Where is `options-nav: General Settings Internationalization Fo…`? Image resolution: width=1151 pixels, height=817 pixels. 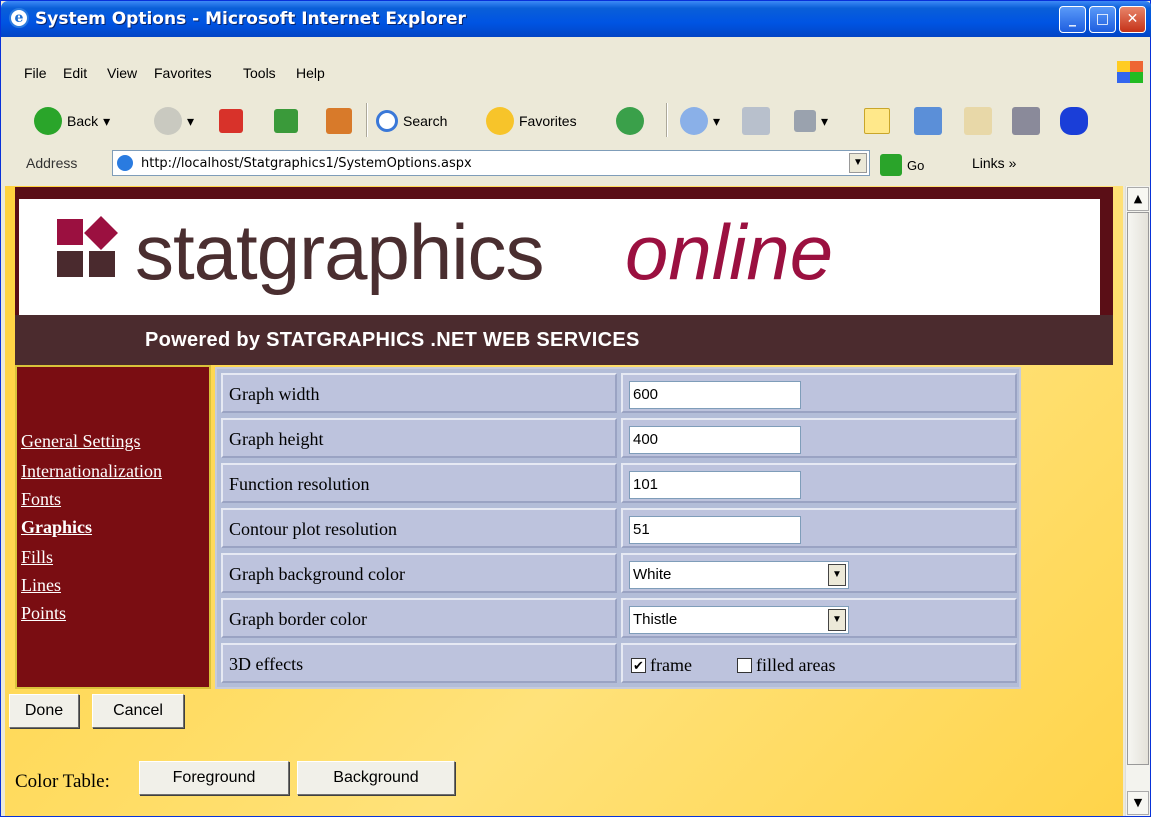 options-nav: General Settings Internationalization Fo… is located at coordinates (113, 527).